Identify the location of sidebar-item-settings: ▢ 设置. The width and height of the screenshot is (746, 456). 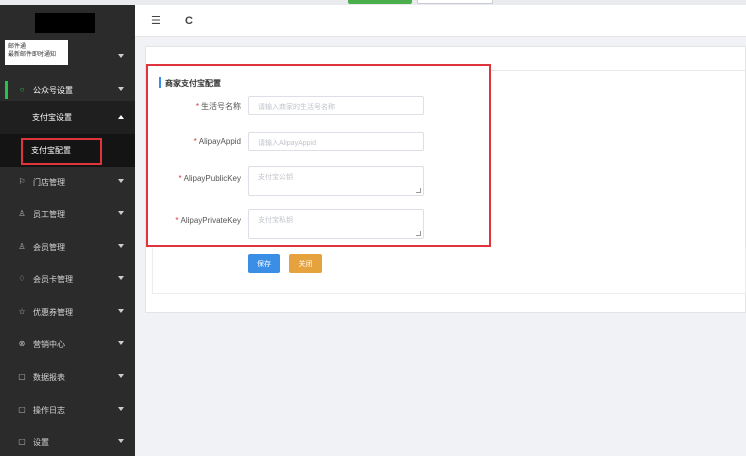
(67, 441).